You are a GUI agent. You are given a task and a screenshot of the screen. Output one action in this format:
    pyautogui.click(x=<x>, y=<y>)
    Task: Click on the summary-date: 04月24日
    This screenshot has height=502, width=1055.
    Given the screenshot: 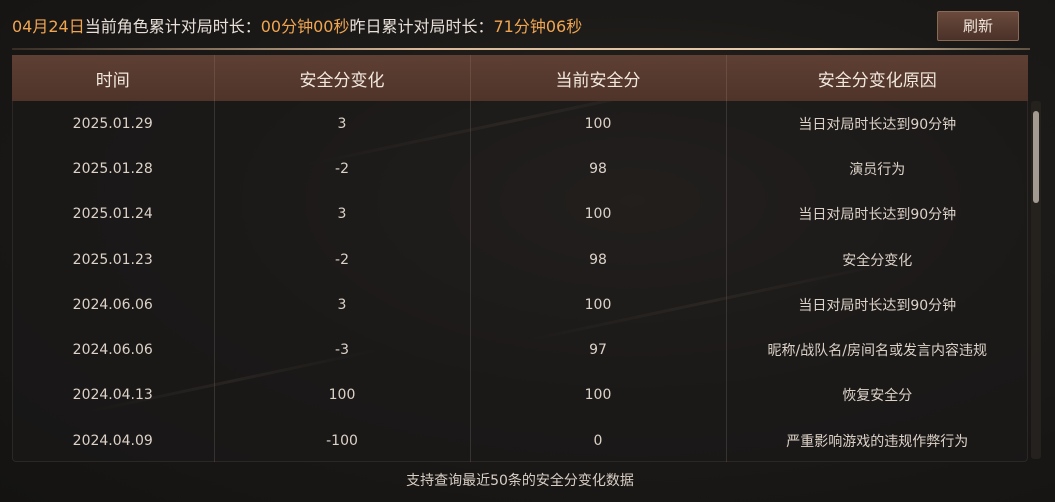 What is the action you would take?
    pyautogui.click(x=48, y=26)
    